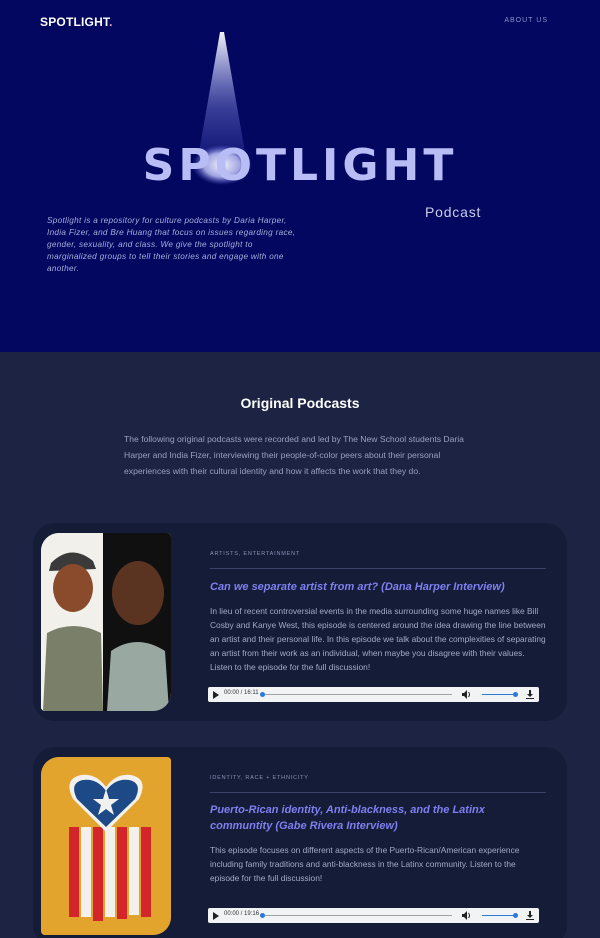  What do you see at coordinates (242, 914) in the screenshot?
I see `audio-time: 00:00 / 19:16` at bounding box center [242, 914].